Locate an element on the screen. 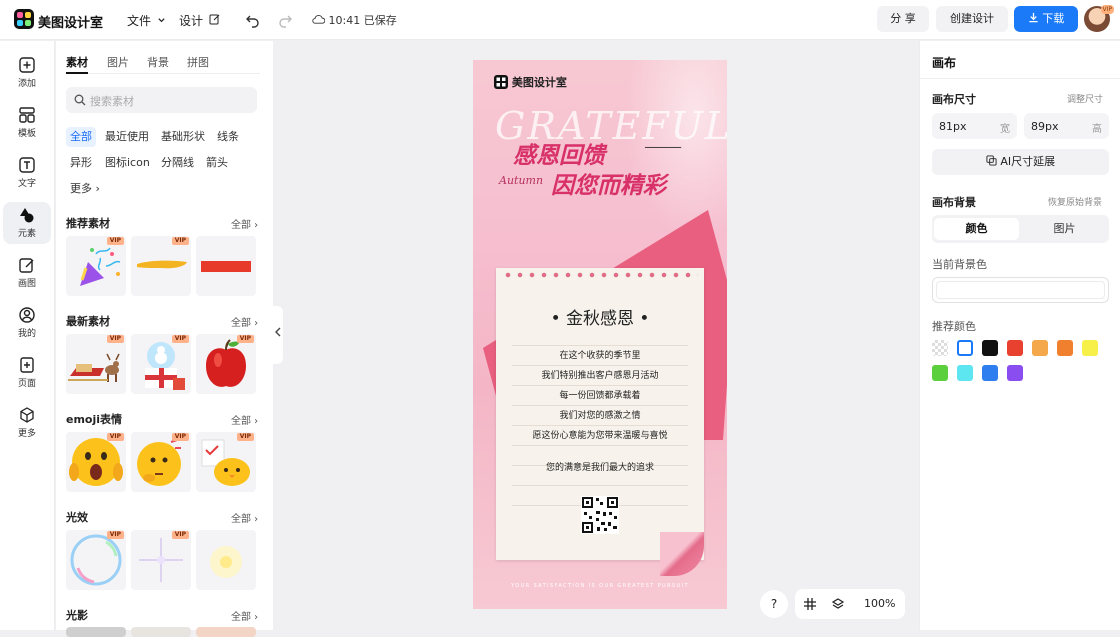 Image resolution: width=1120 pixels, height=637 pixels. red-rectangle-icon is located at coordinates (226, 266).